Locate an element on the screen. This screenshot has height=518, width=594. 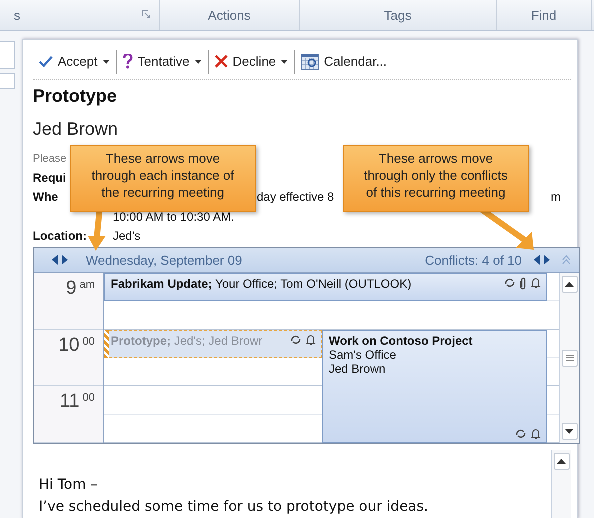
calendar-event: Fabrikam Update; Your Office; Tom O'Neill (OUTLOOK) is located at coordinates (325, 287).